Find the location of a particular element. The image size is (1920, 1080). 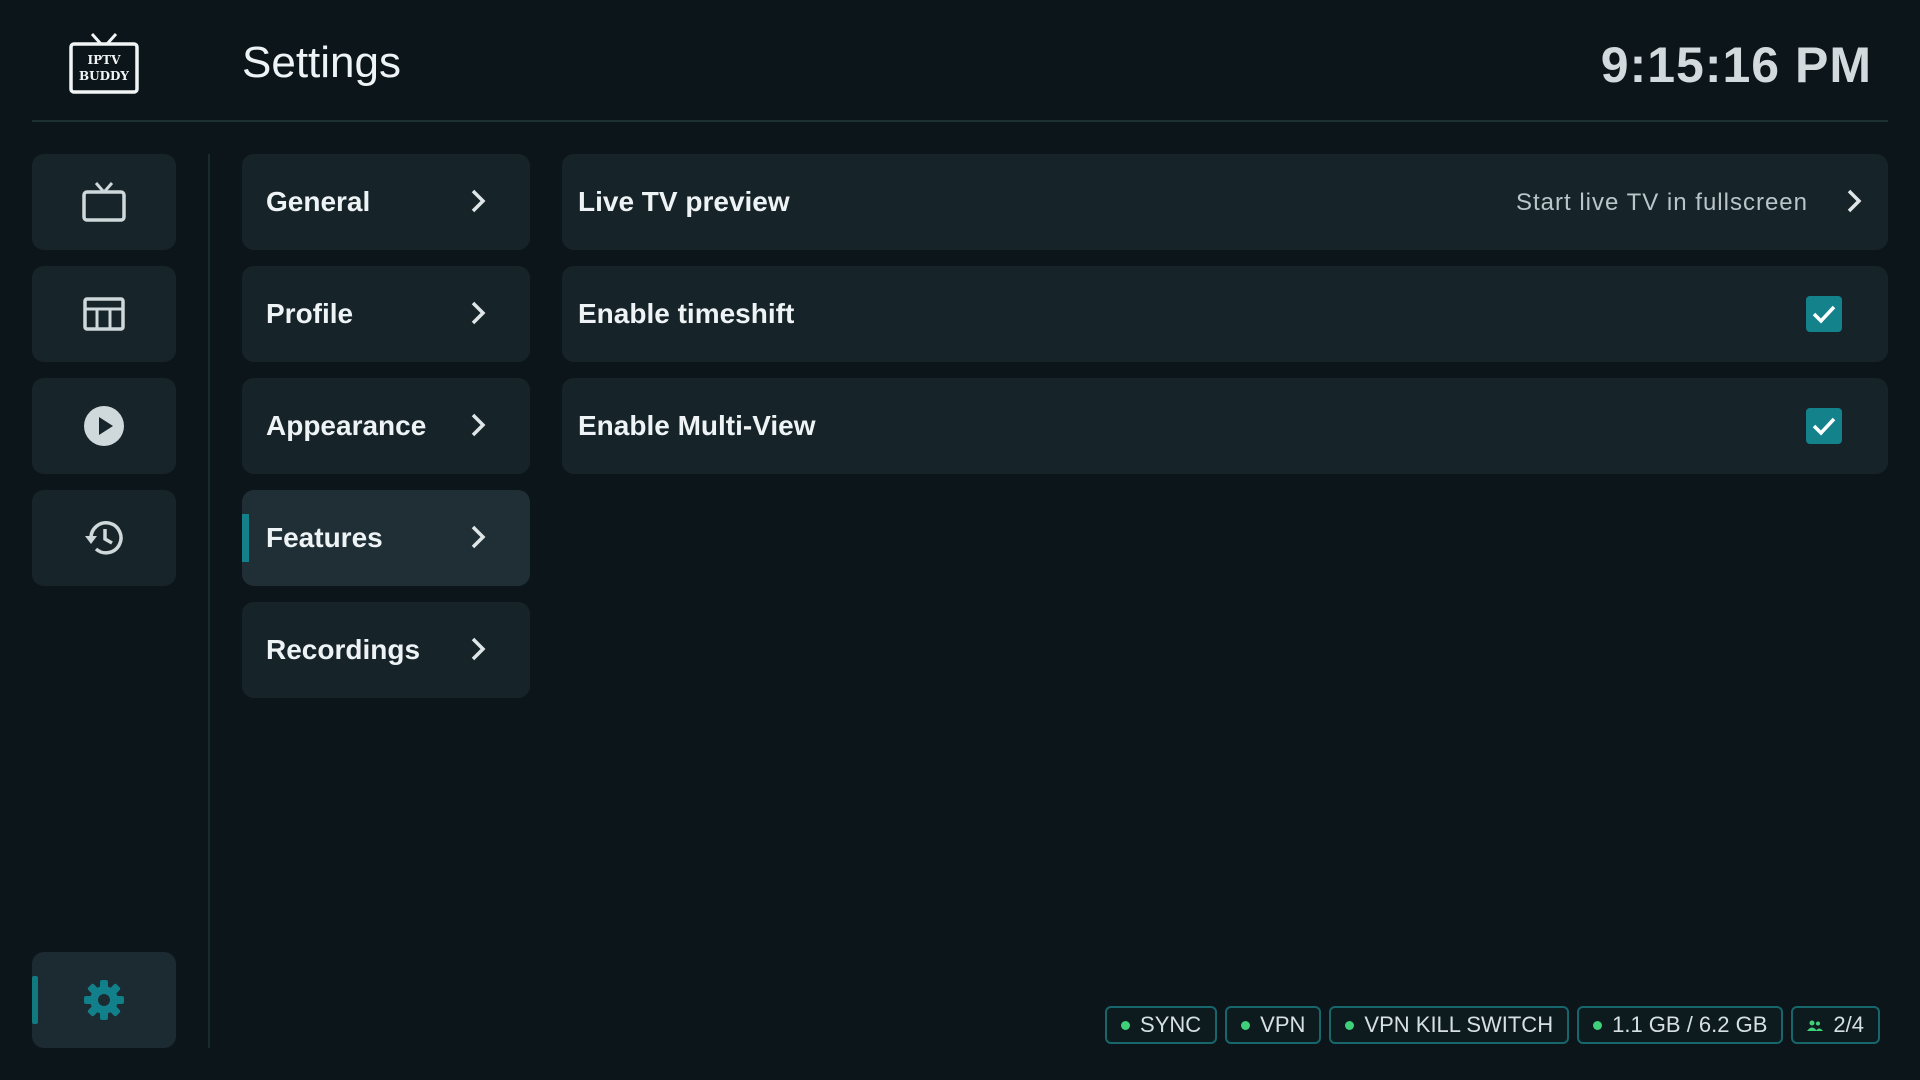

history-icon is located at coordinates (104, 538).